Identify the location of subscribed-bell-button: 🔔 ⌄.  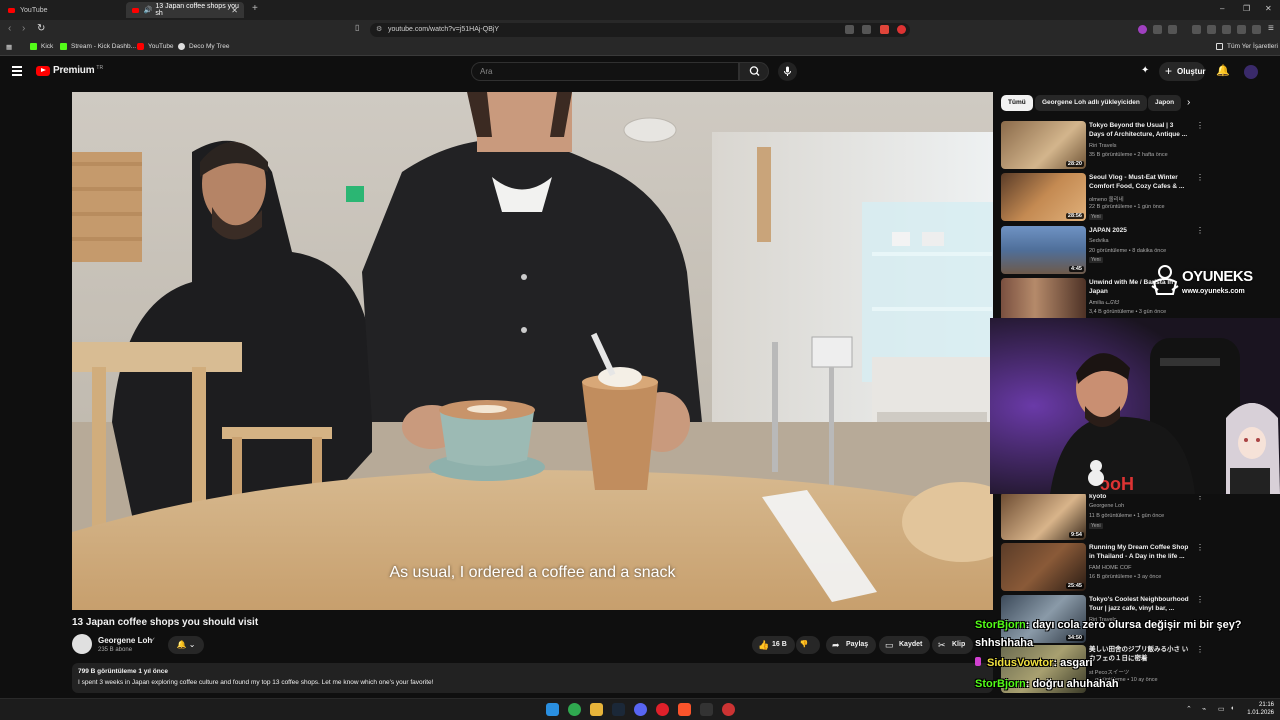
(186, 645).